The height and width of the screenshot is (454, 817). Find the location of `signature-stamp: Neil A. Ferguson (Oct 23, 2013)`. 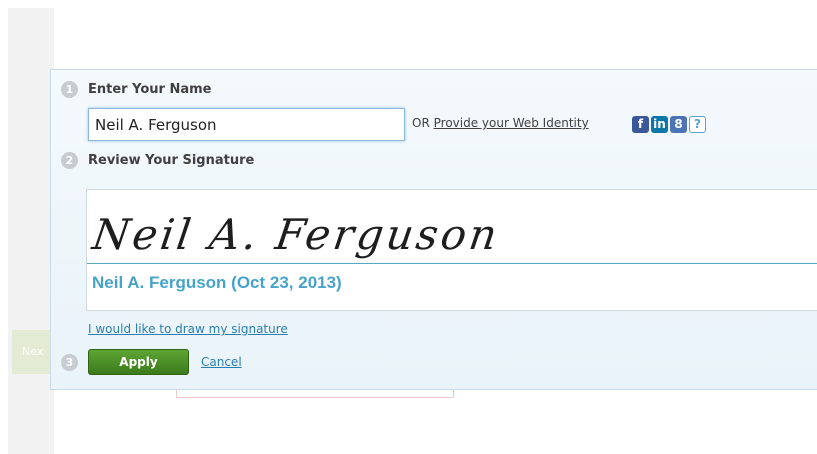

signature-stamp: Neil A. Ferguson (Oct 23, 2013) is located at coordinates (217, 282).